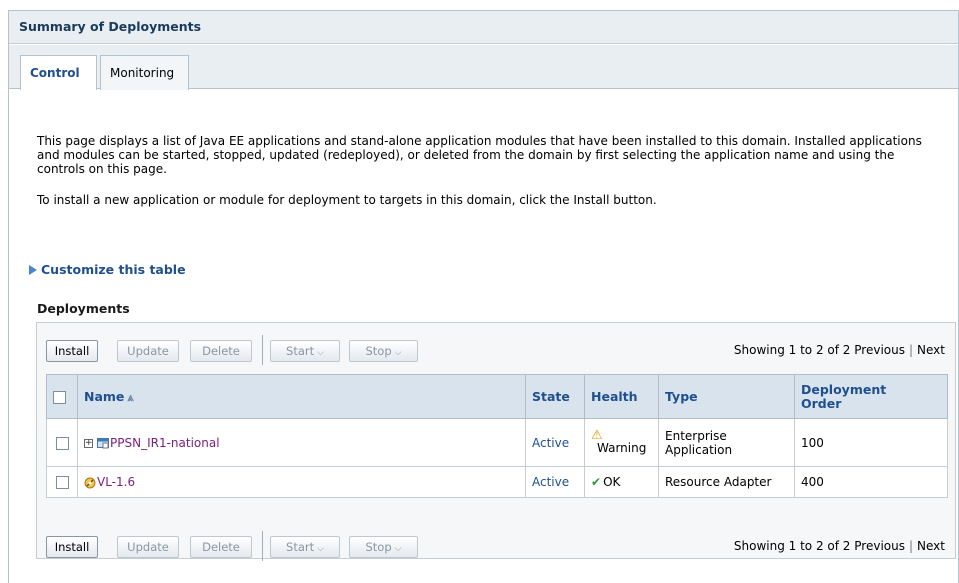  I want to click on sort-icon: ⩓, so click(130, 397).